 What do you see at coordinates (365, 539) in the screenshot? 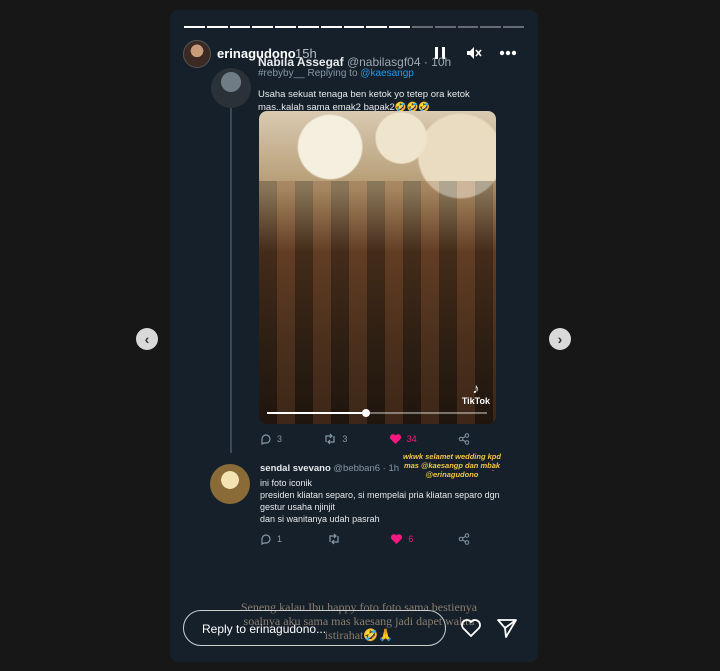
I see `reply-actions: 1 6` at bounding box center [365, 539].